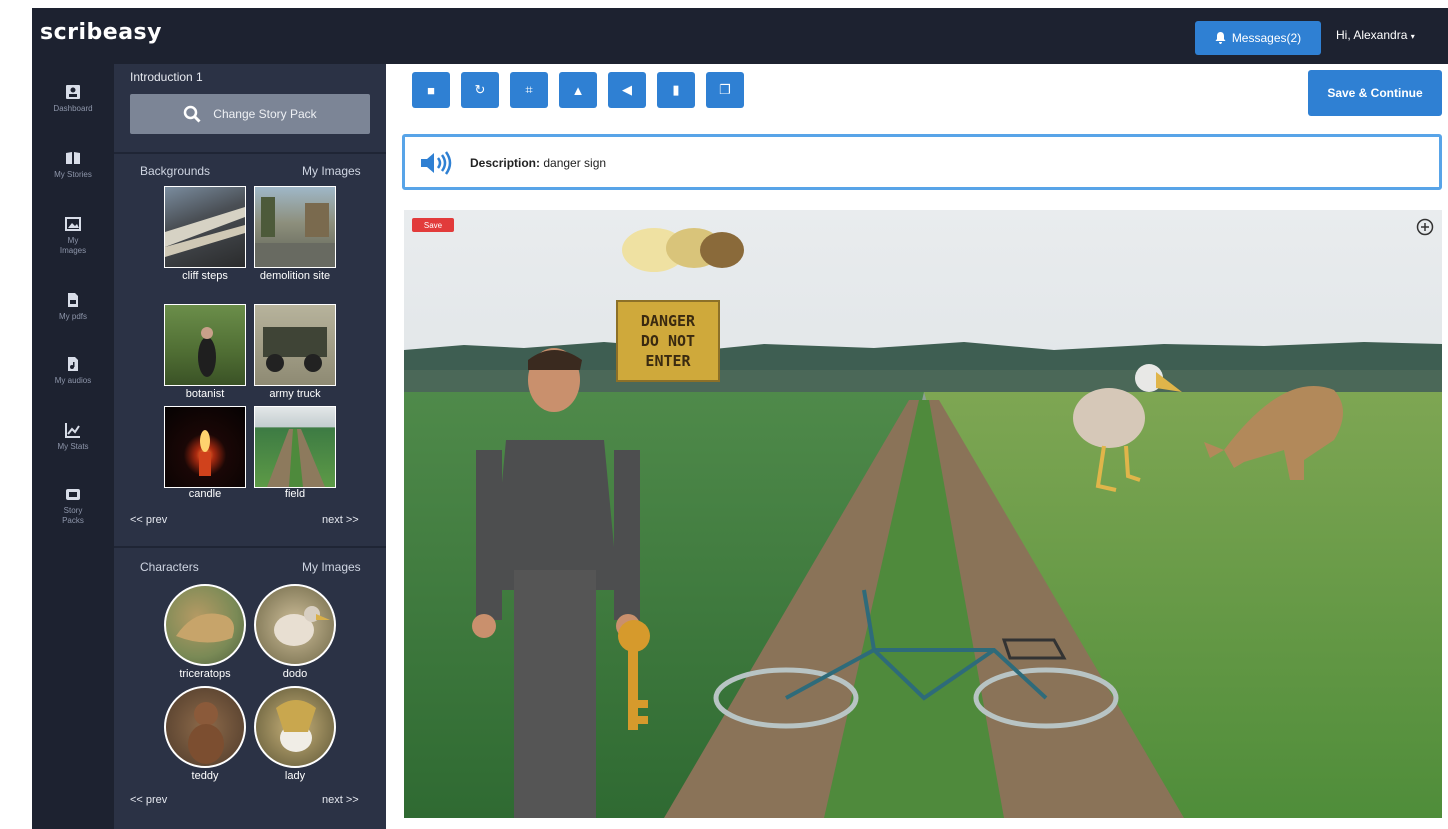 The height and width of the screenshot is (829, 1448). Describe the element at coordinates (1266, 38) in the screenshot. I see `messages-label: Messages(2)` at that location.